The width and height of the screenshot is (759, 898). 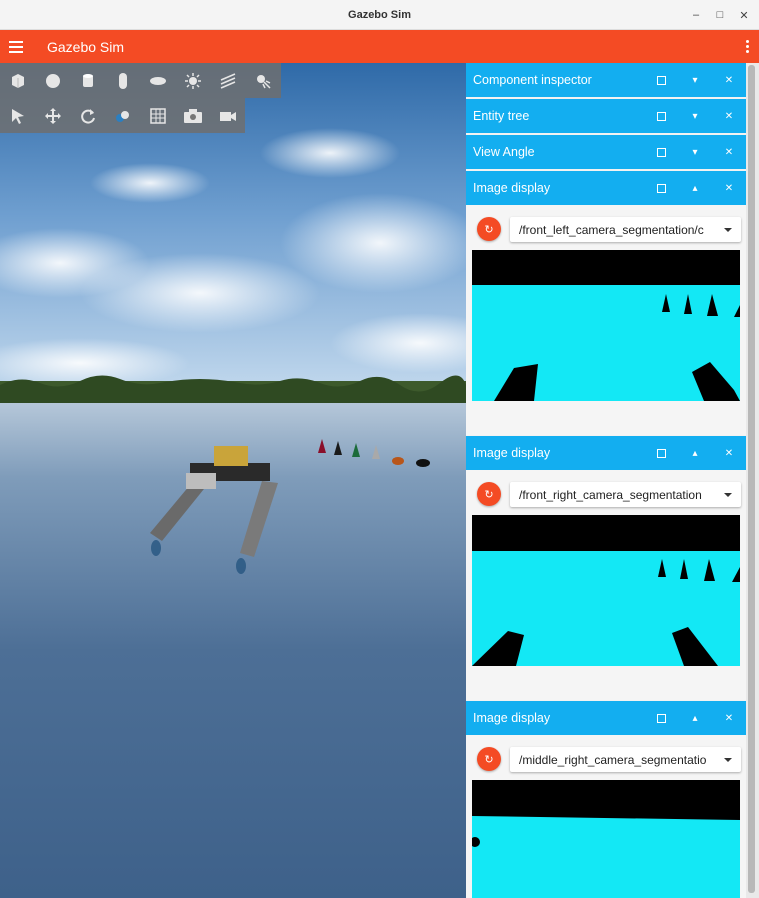 What do you see at coordinates (606, 152) in the screenshot?
I see `view-angle-header: View Angle ▾ ✕` at bounding box center [606, 152].